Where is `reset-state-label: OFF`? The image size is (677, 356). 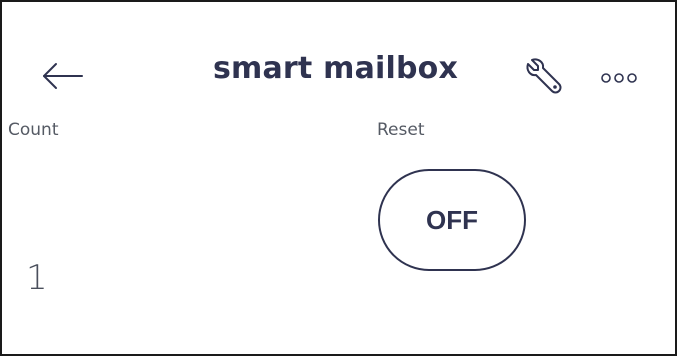 reset-state-label: OFF is located at coordinates (452, 219).